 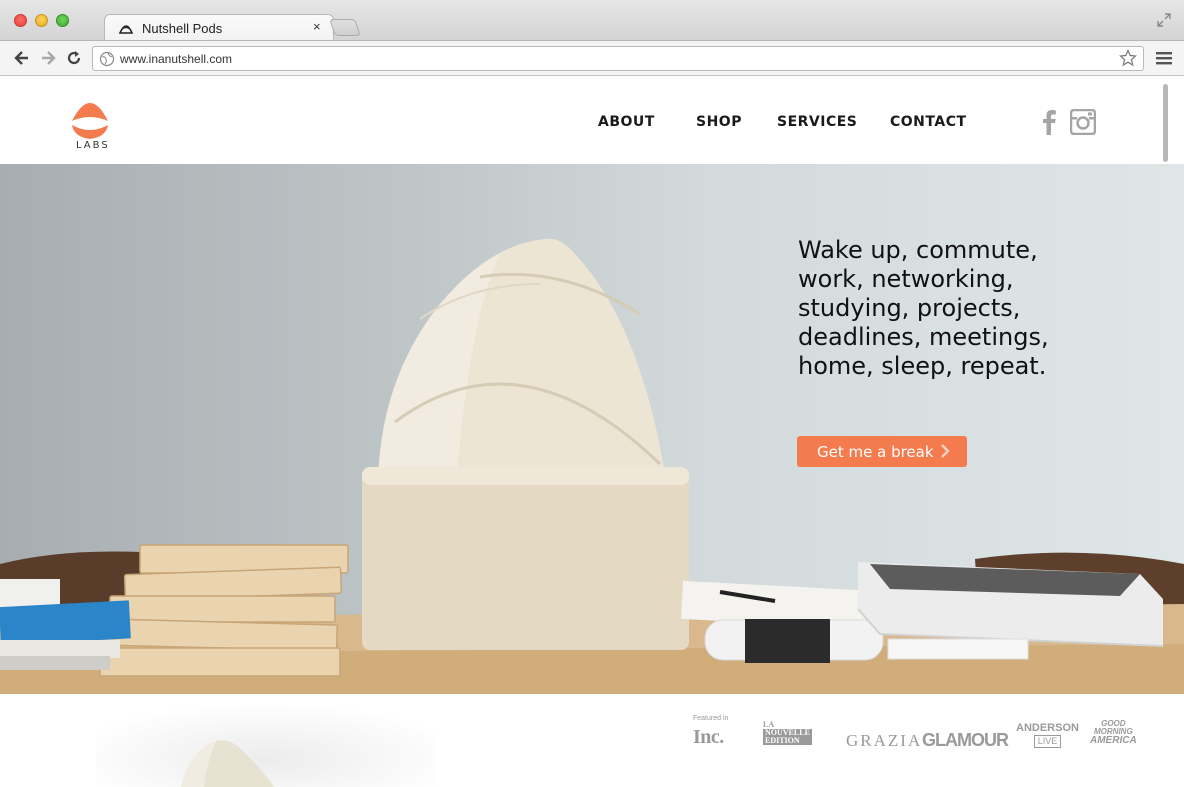 What do you see at coordinates (266, 740) in the screenshot?
I see `pod-product-image` at bounding box center [266, 740].